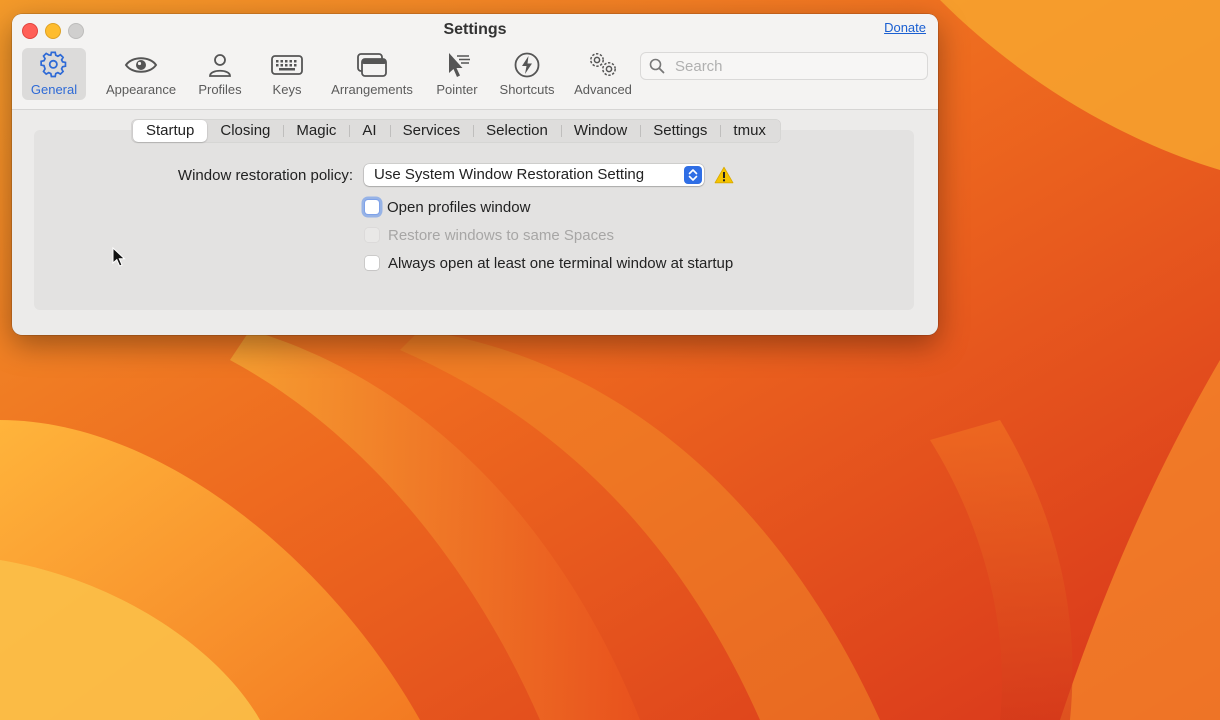 The image size is (1220, 720). I want to click on gear-icon, so click(54, 65).